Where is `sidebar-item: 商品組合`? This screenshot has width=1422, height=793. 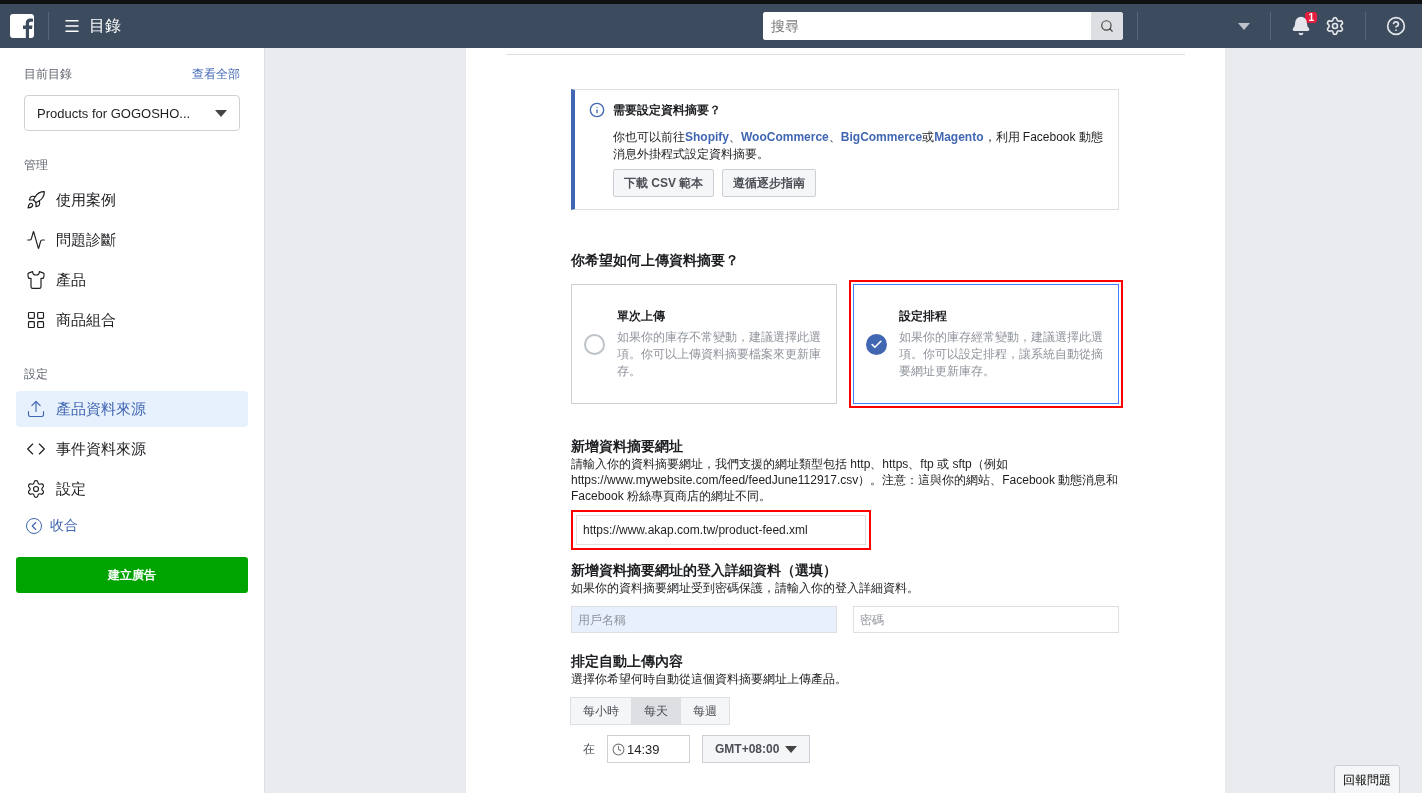 sidebar-item: 商品組合 is located at coordinates (132, 320).